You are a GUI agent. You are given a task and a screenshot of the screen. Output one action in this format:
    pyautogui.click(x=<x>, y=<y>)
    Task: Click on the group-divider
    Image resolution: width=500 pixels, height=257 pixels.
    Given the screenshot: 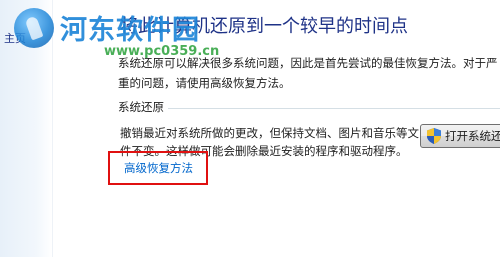 What is the action you would take?
    pyautogui.click(x=334, y=108)
    